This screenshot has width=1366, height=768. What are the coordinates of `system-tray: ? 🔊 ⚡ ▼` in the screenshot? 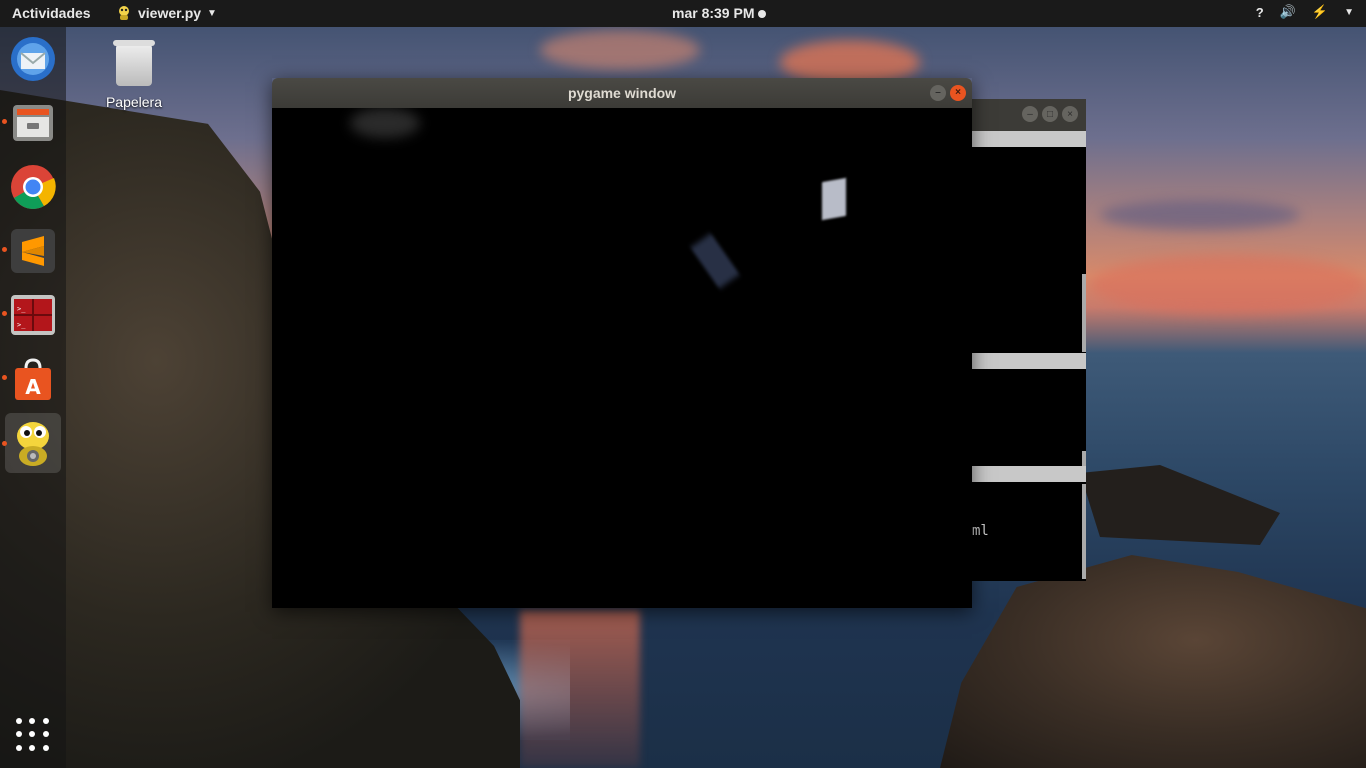 It's located at (1305, 12).